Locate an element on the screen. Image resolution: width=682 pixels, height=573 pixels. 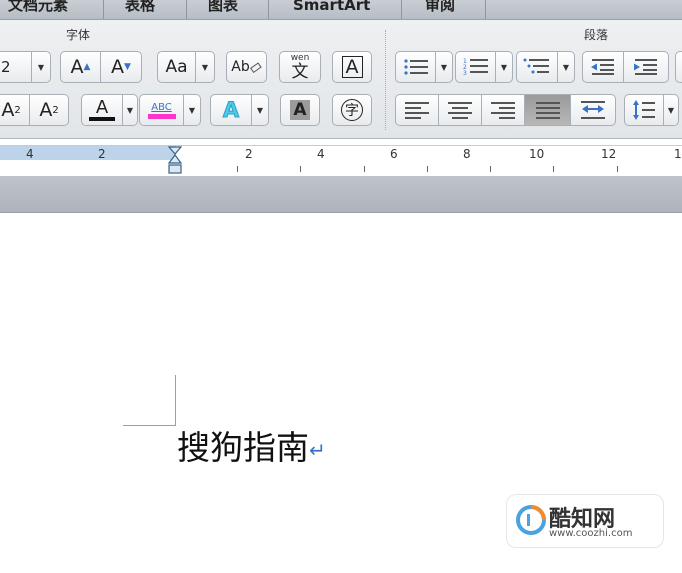
ruler-number: 6 is located at coordinates (394, 154).